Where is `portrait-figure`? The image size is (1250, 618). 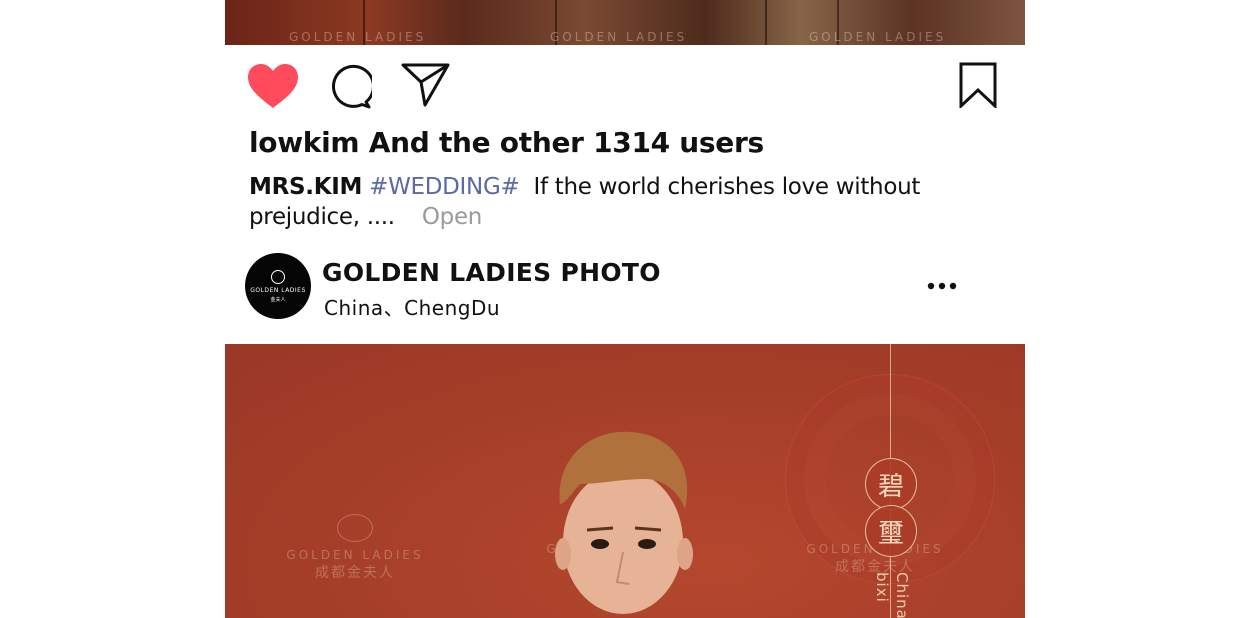
portrait-figure is located at coordinates (624, 522).